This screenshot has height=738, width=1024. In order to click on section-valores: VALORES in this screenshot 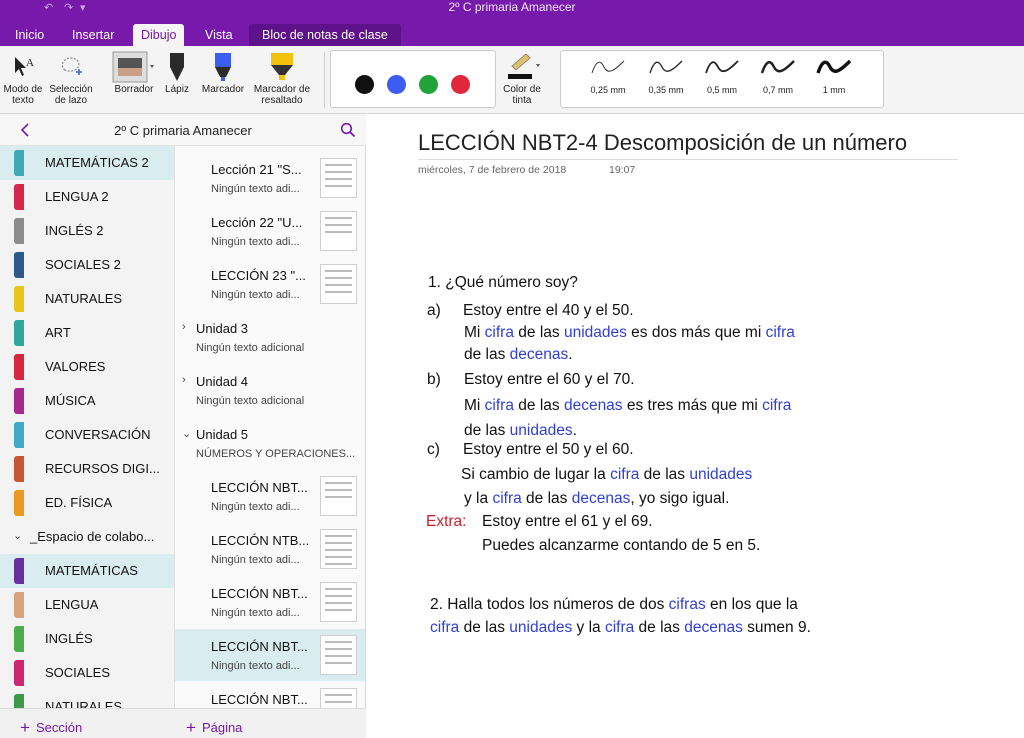, I will do `click(87, 367)`.